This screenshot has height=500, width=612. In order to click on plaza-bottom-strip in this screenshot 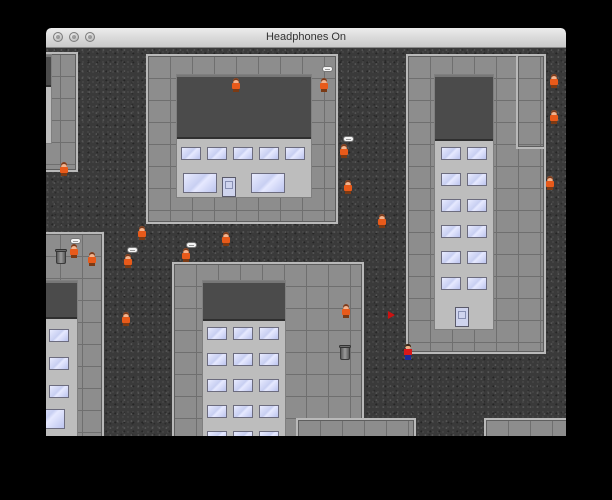, I will do `click(356, 427)`.